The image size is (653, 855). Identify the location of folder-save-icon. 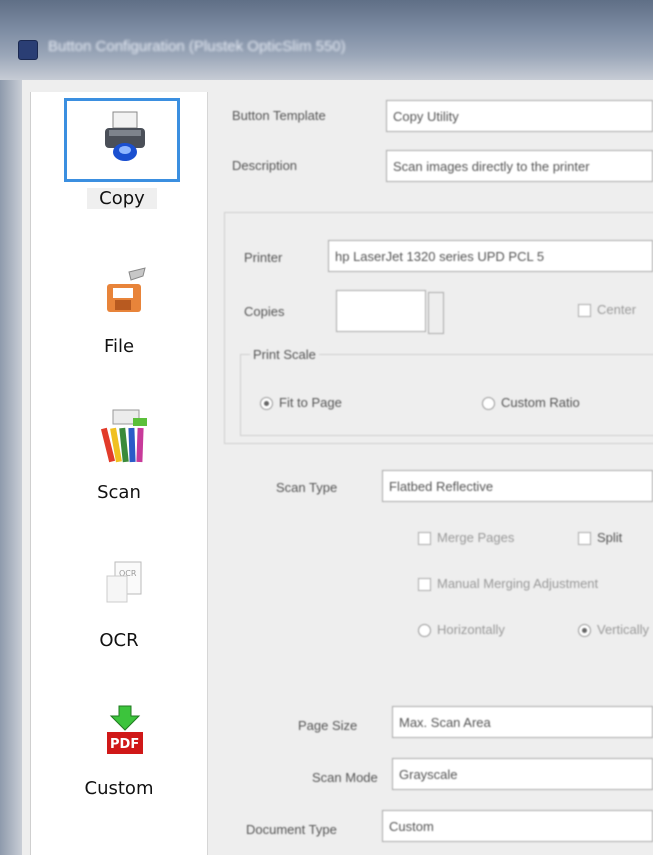
(126, 289).